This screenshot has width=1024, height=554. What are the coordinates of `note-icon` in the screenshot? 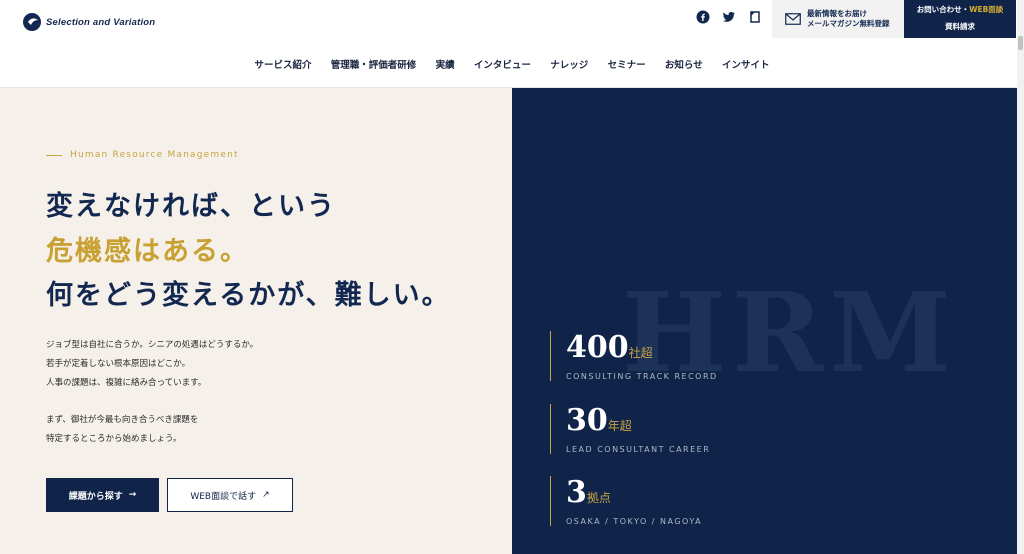 It's located at (755, 16).